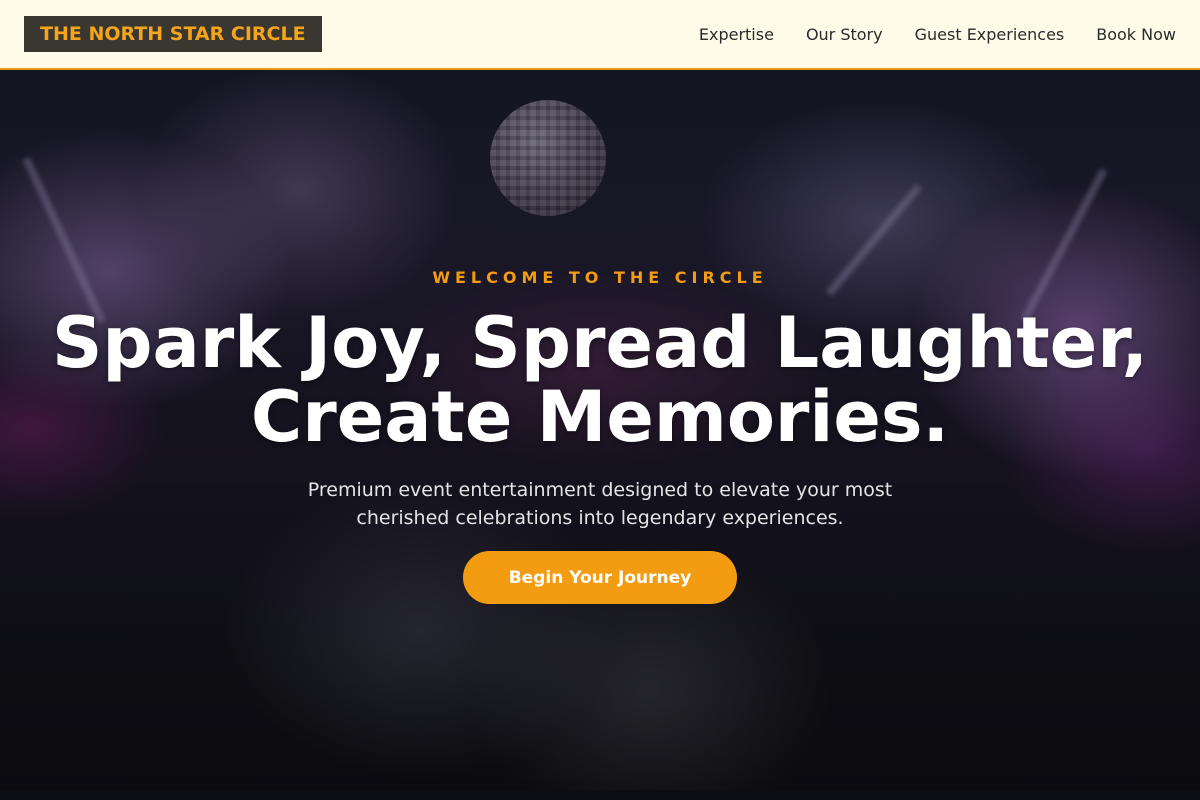 The width and height of the screenshot is (1200, 800). I want to click on hero-eyebrow: WELCOME TO THE CIRCLE, so click(600, 277).